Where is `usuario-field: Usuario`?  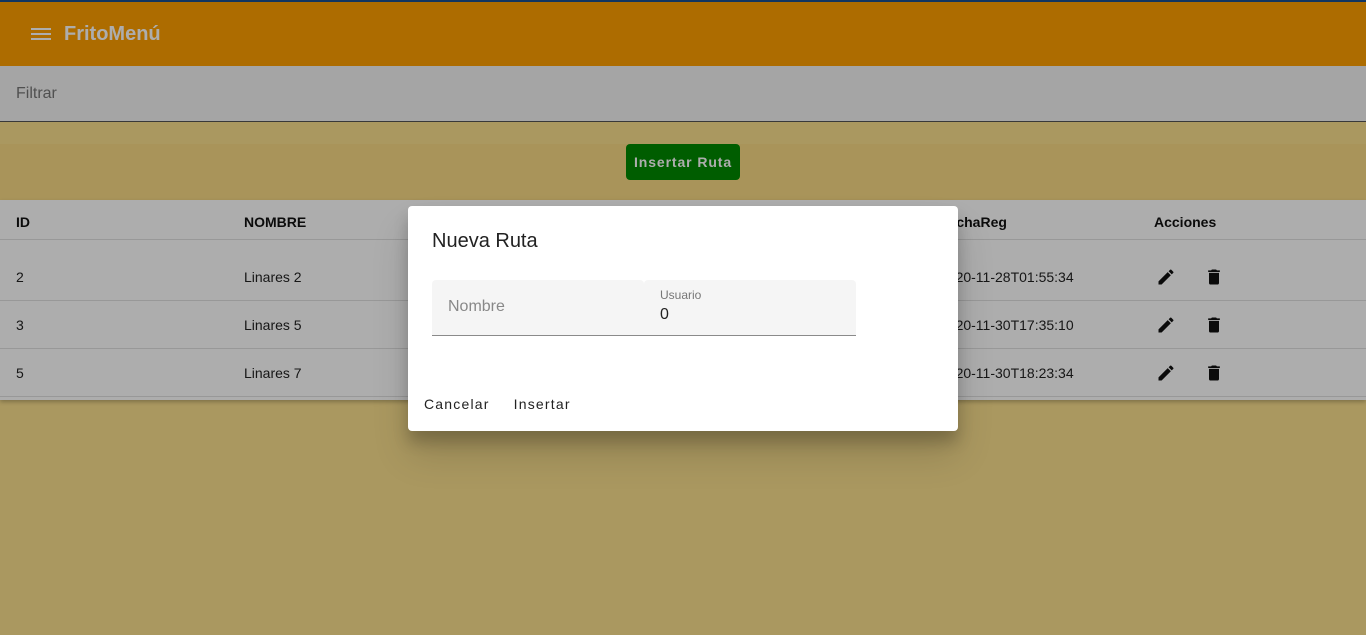
usuario-field: Usuario is located at coordinates (750, 308).